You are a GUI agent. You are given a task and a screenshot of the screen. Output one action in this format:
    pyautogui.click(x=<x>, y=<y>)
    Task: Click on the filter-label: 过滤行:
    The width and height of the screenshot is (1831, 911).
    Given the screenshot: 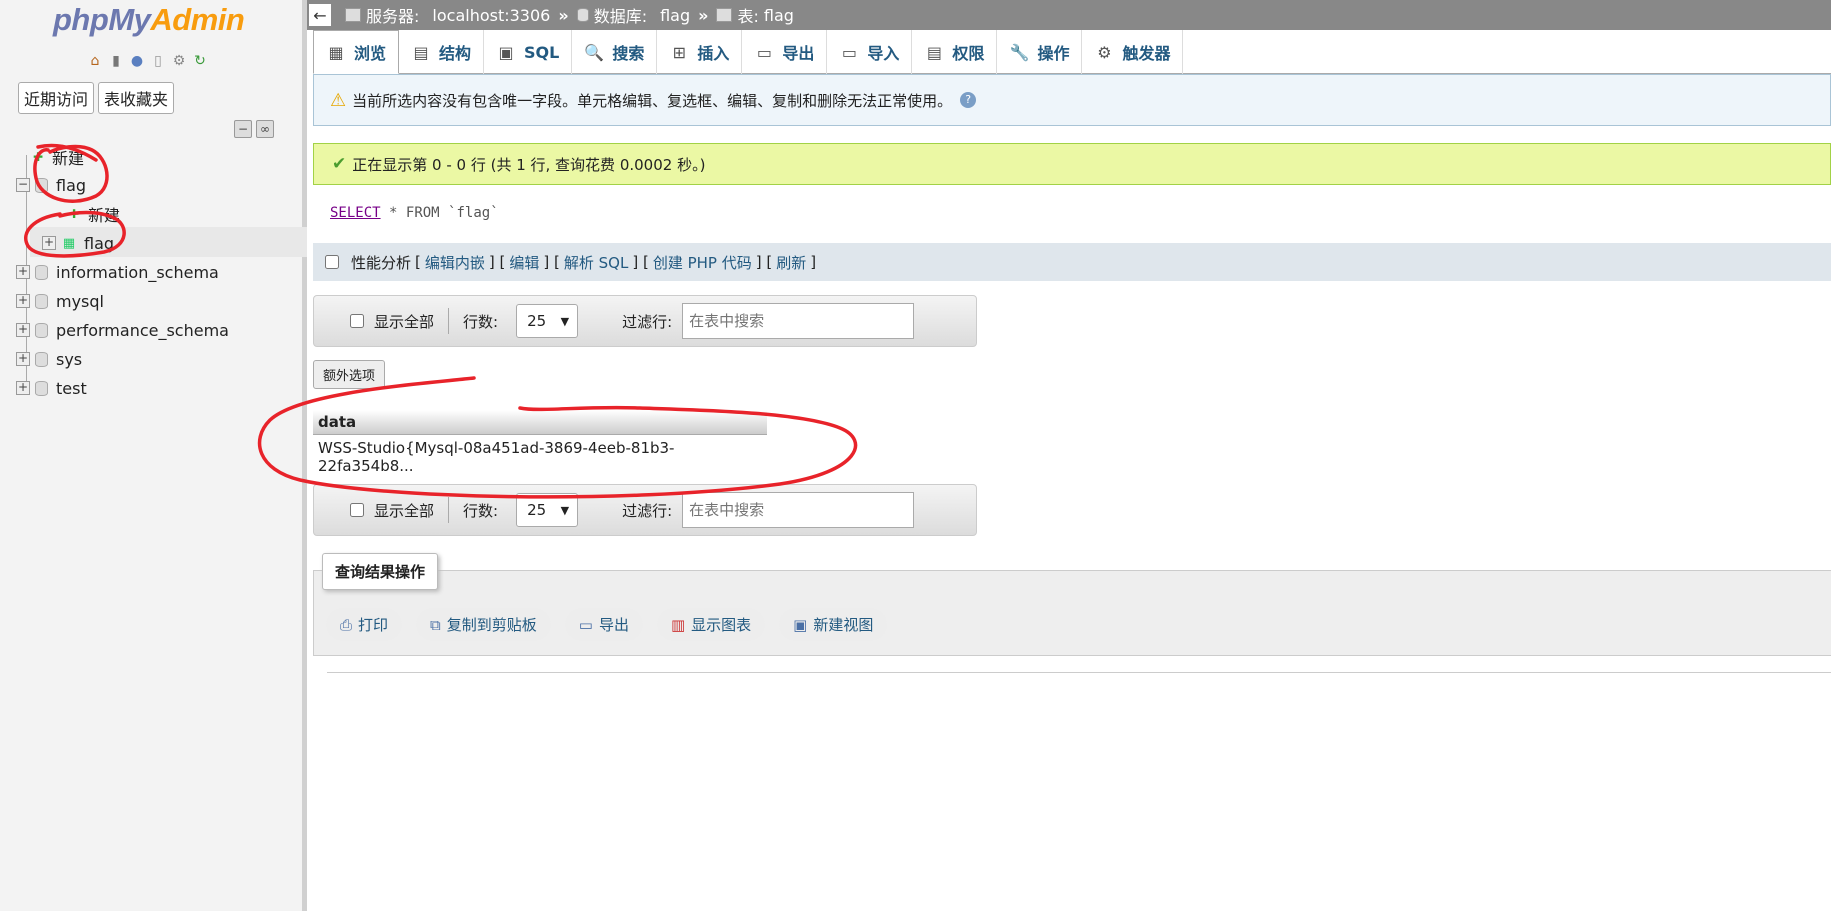 What is the action you would take?
    pyautogui.click(x=647, y=510)
    